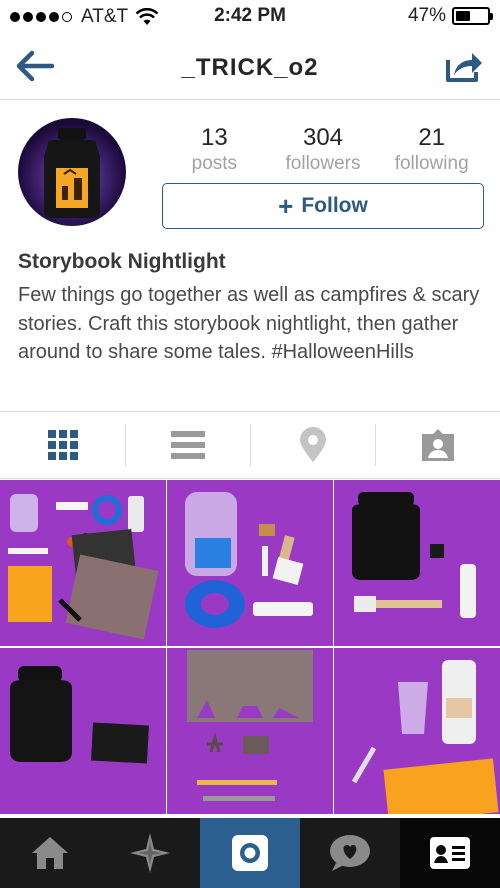 The image size is (500, 888). I want to click on camera-icon, so click(250, 853).